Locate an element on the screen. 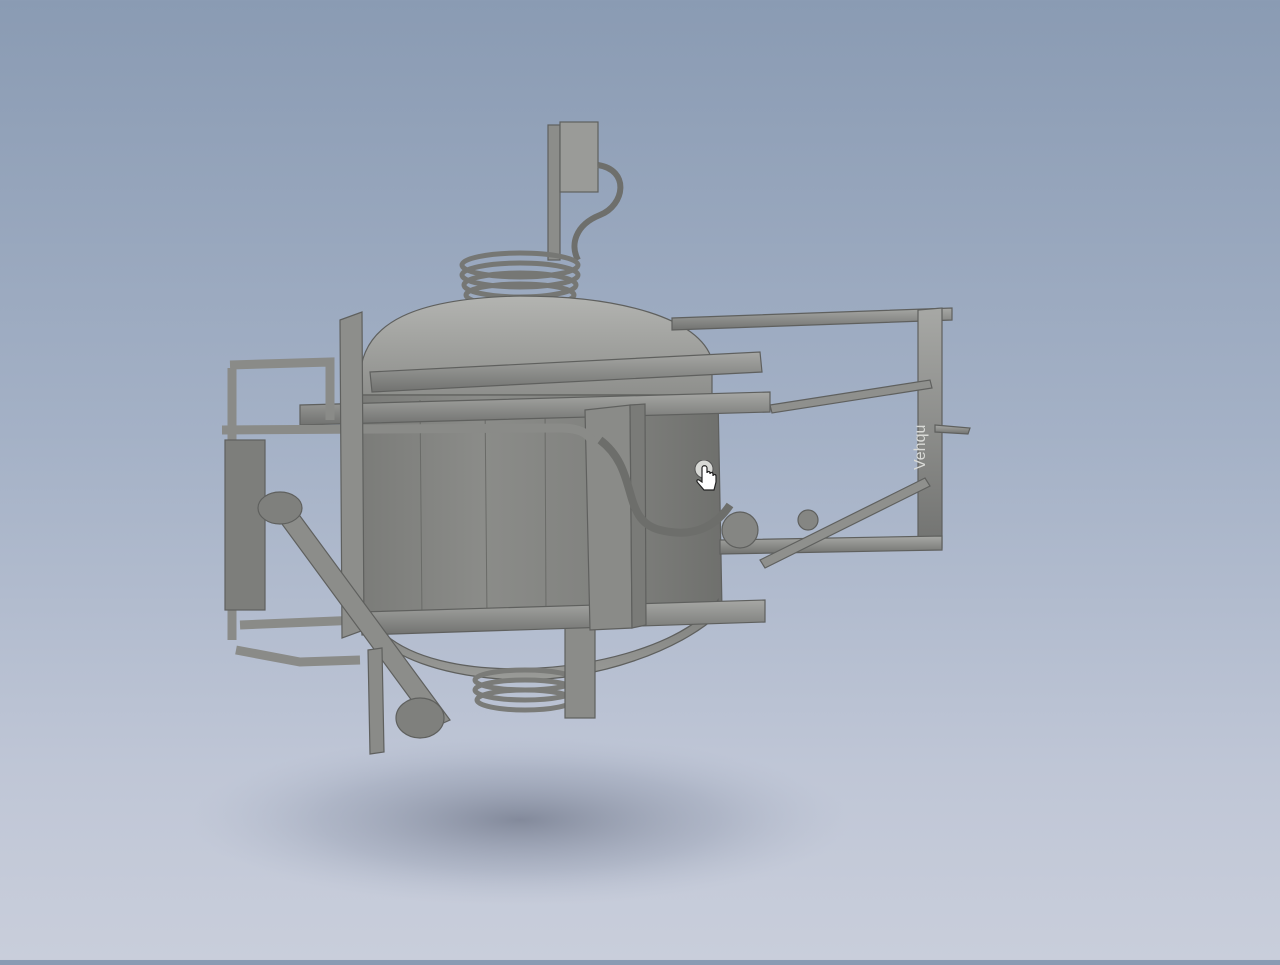  pto-yoke-top is located at coordinates (280, 508).